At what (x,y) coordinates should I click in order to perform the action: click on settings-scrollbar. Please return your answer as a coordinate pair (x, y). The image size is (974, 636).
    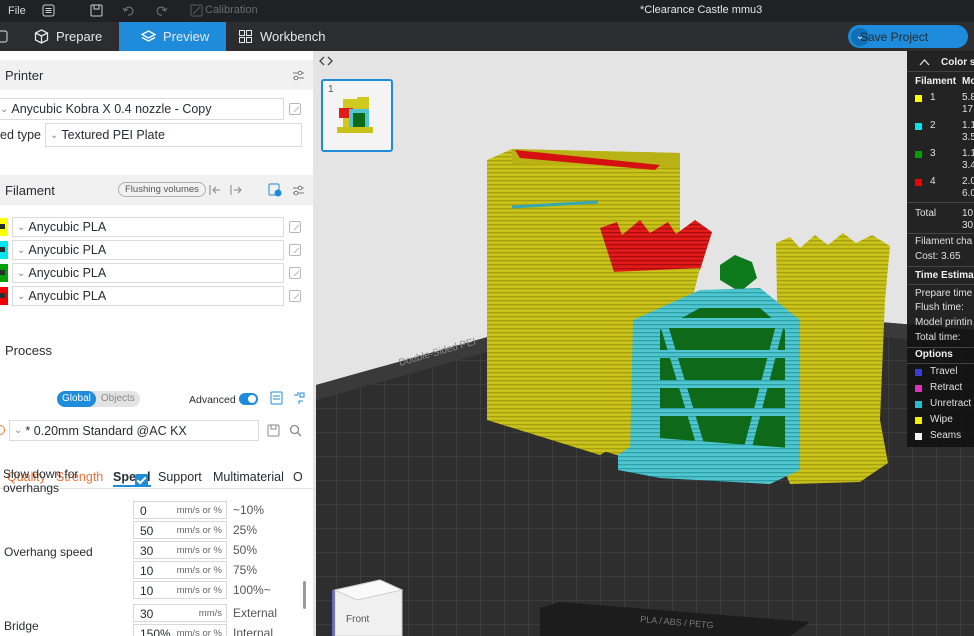
    Looking at the image, I should click on (304, 595).